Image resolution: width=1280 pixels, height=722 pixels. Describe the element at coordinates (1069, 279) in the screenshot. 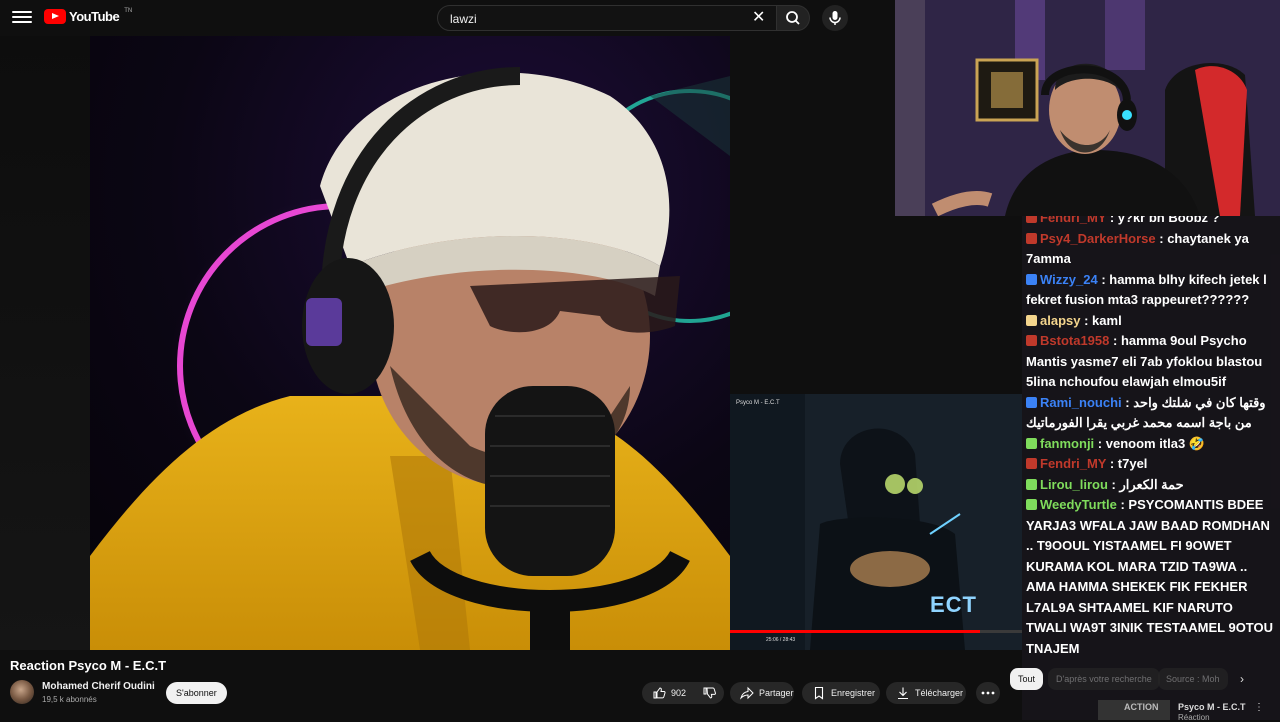

I see `chat-username: Wizzy_24` at that location.